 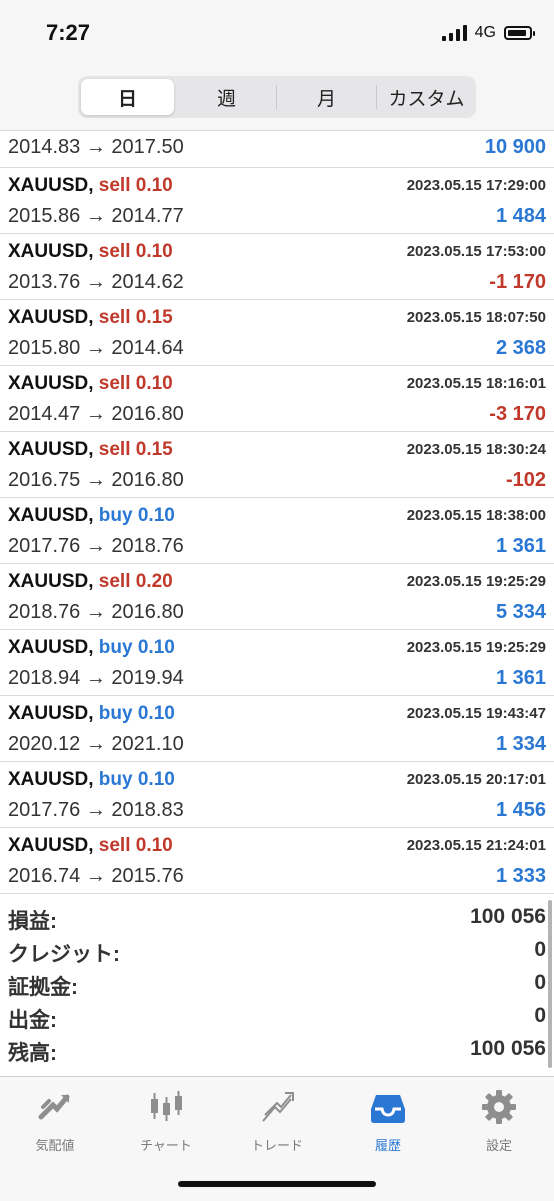 I want to click on tab-chart: チャート, so click(x=166, y=1120).